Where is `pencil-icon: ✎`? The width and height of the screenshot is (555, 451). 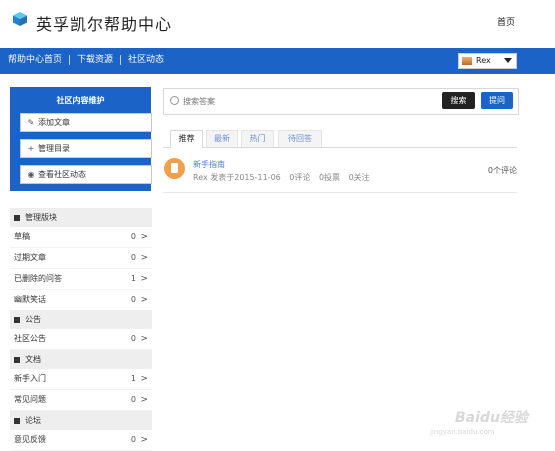 pencil-icon: ✎ is located at coordinates (31, 122).